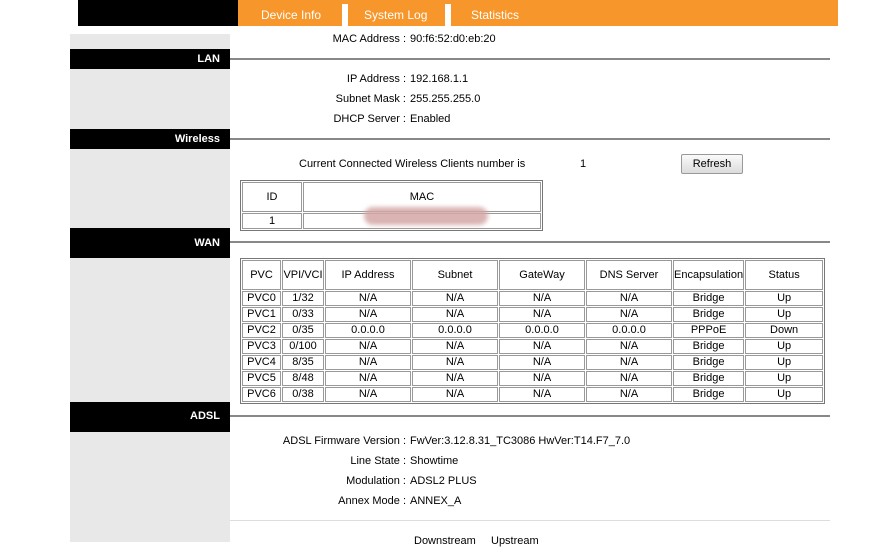 This screenshot has width=874, height=547. I want to click on mac-address-label: MAC Address :, so click(369, 39).